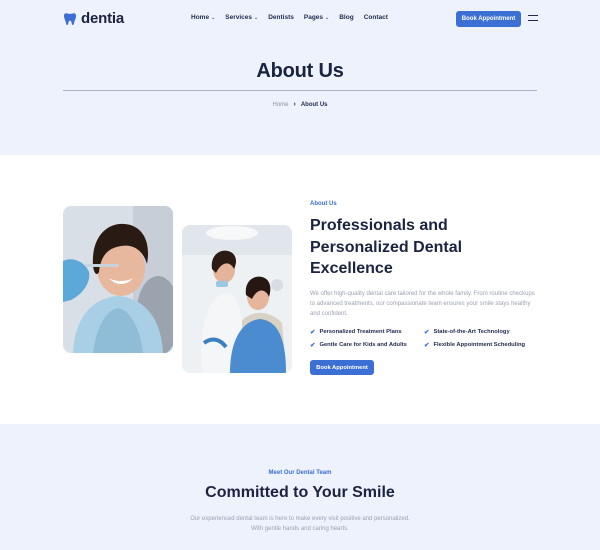 This screenshot has width=600, height=550. What do you see at coordinates (300, 90) in the screenshot?
I see `divider` at bounding box center [300, 90].